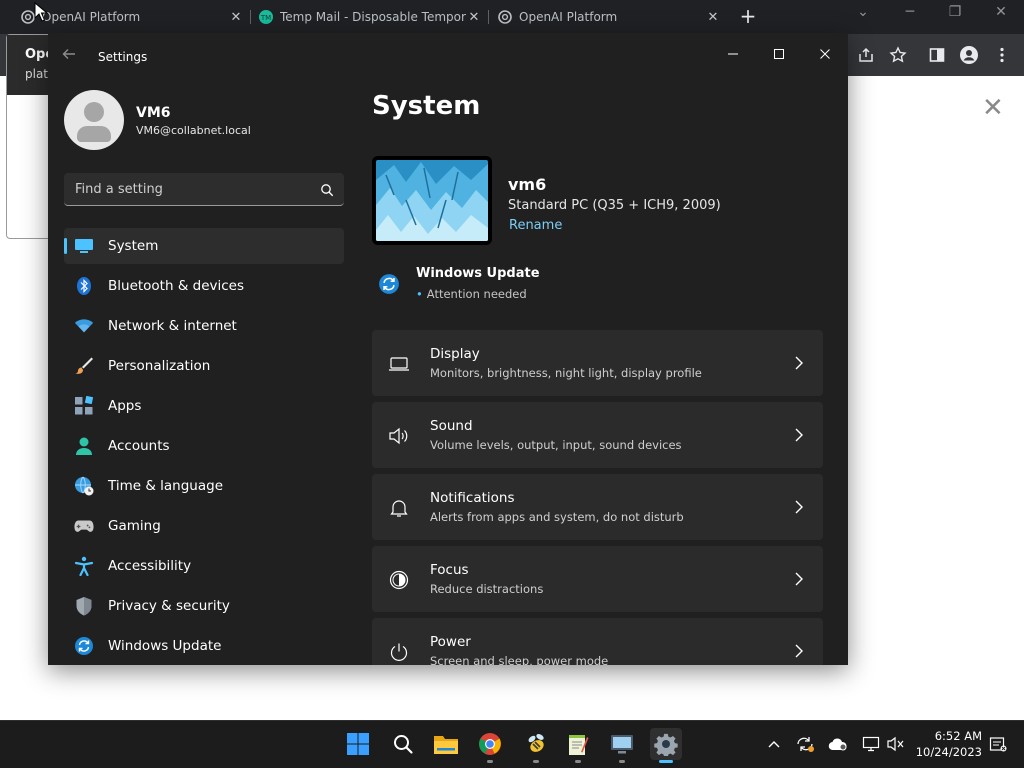  I want to click on rename-link: Rename, so click(535, 225).